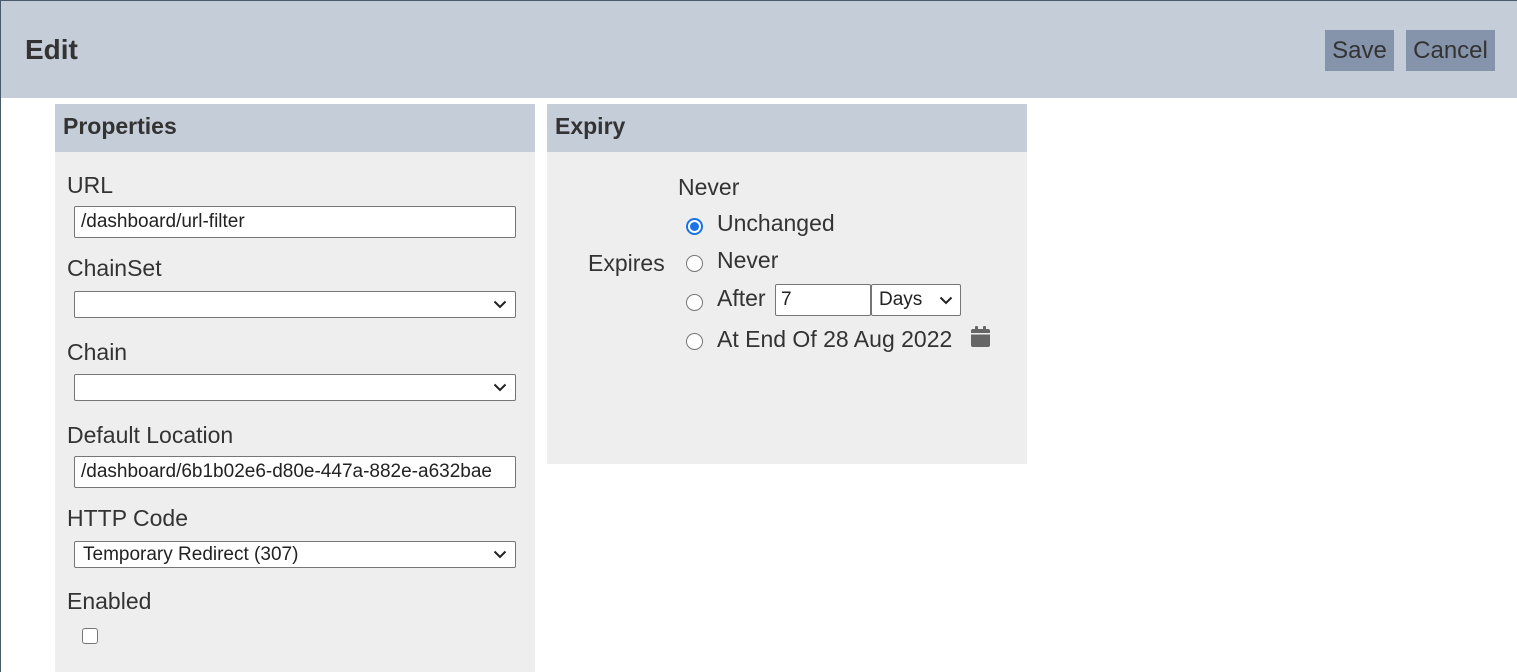  What do you see at coordinates (835, 339) in the screenshot?
I see `radio-at-end-of-label: At End Of 28 Aug 2022` at bounding box center [835, 339].